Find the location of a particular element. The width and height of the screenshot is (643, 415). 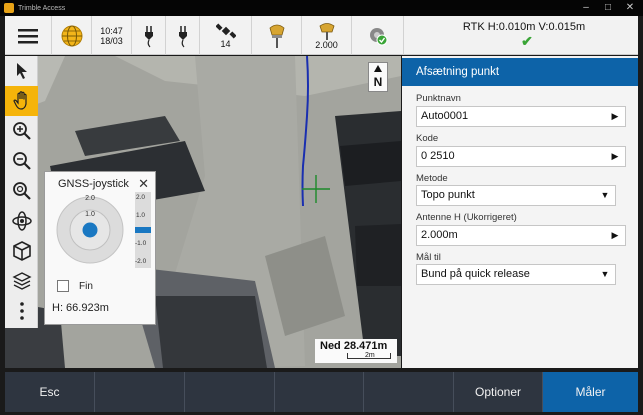

zoom-extents-tool is located at coordinates (21, 191).